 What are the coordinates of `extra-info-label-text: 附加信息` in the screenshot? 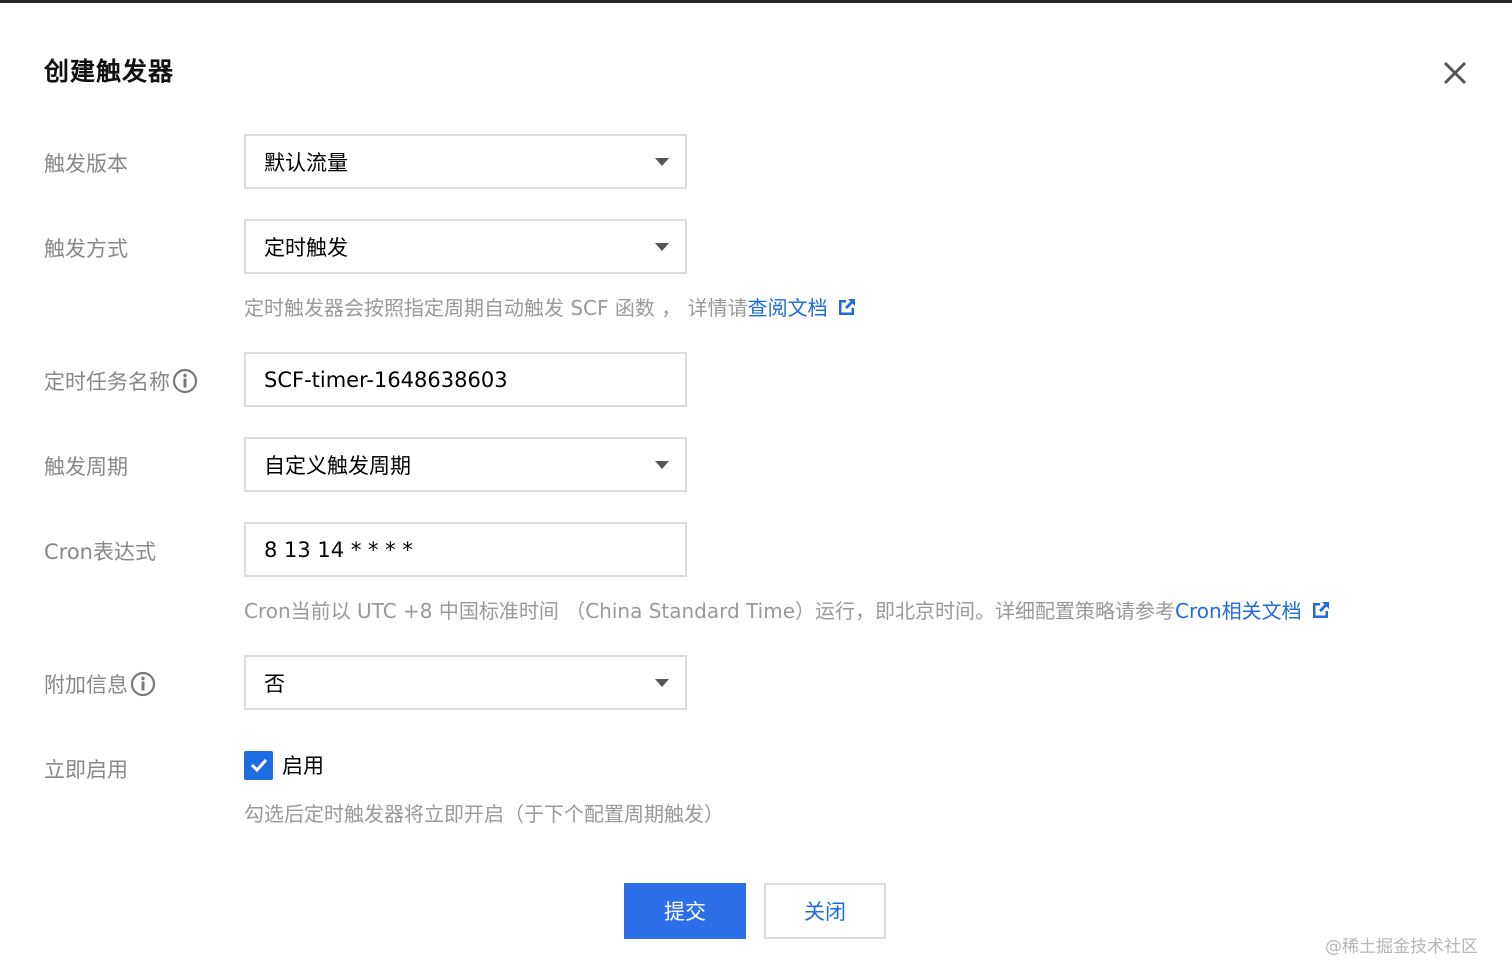 It's located at (86, 685).